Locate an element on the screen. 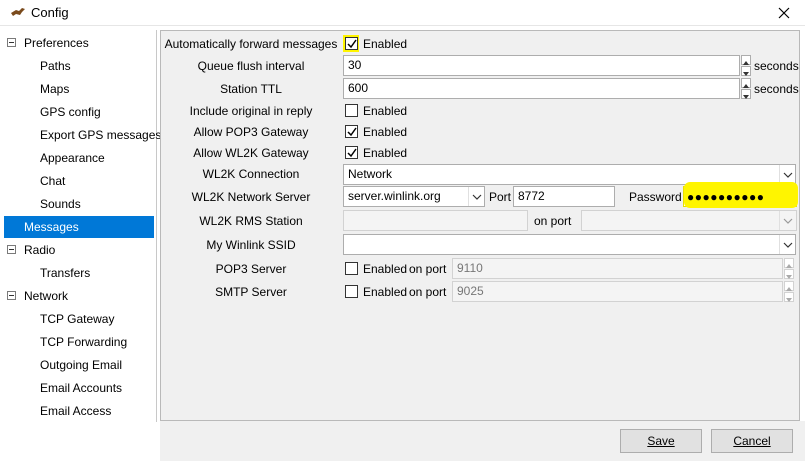  tree-item-network: Network is located at coordinates (46, 296).